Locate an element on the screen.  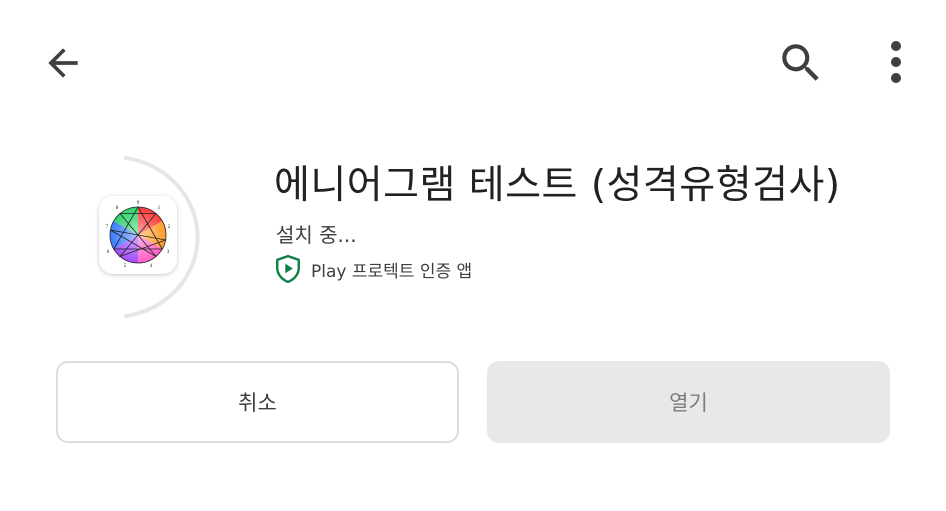
svg-text: 5 is located at coordinates (125, 266).